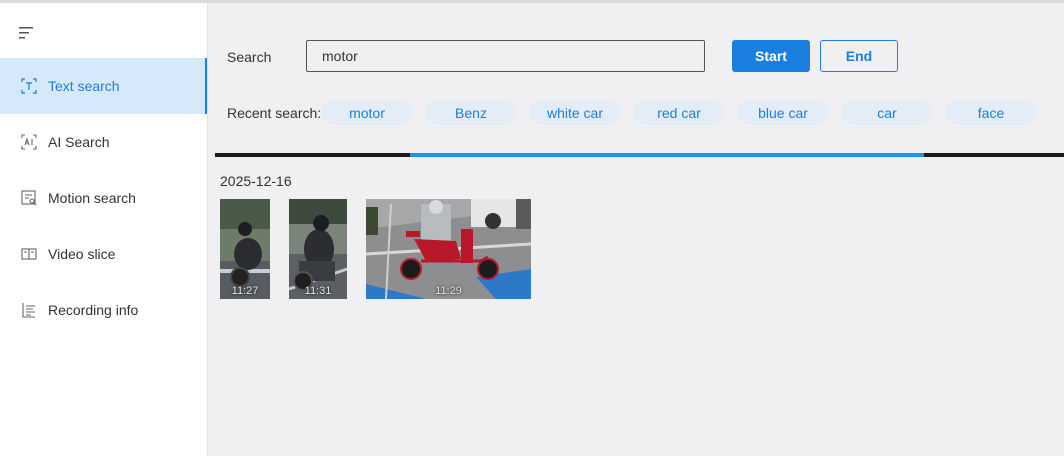 Image resolution: width=1064 pixels, height=456 pixels. I want to click on sidebar-item-label: Recording info, so click(93, 310).